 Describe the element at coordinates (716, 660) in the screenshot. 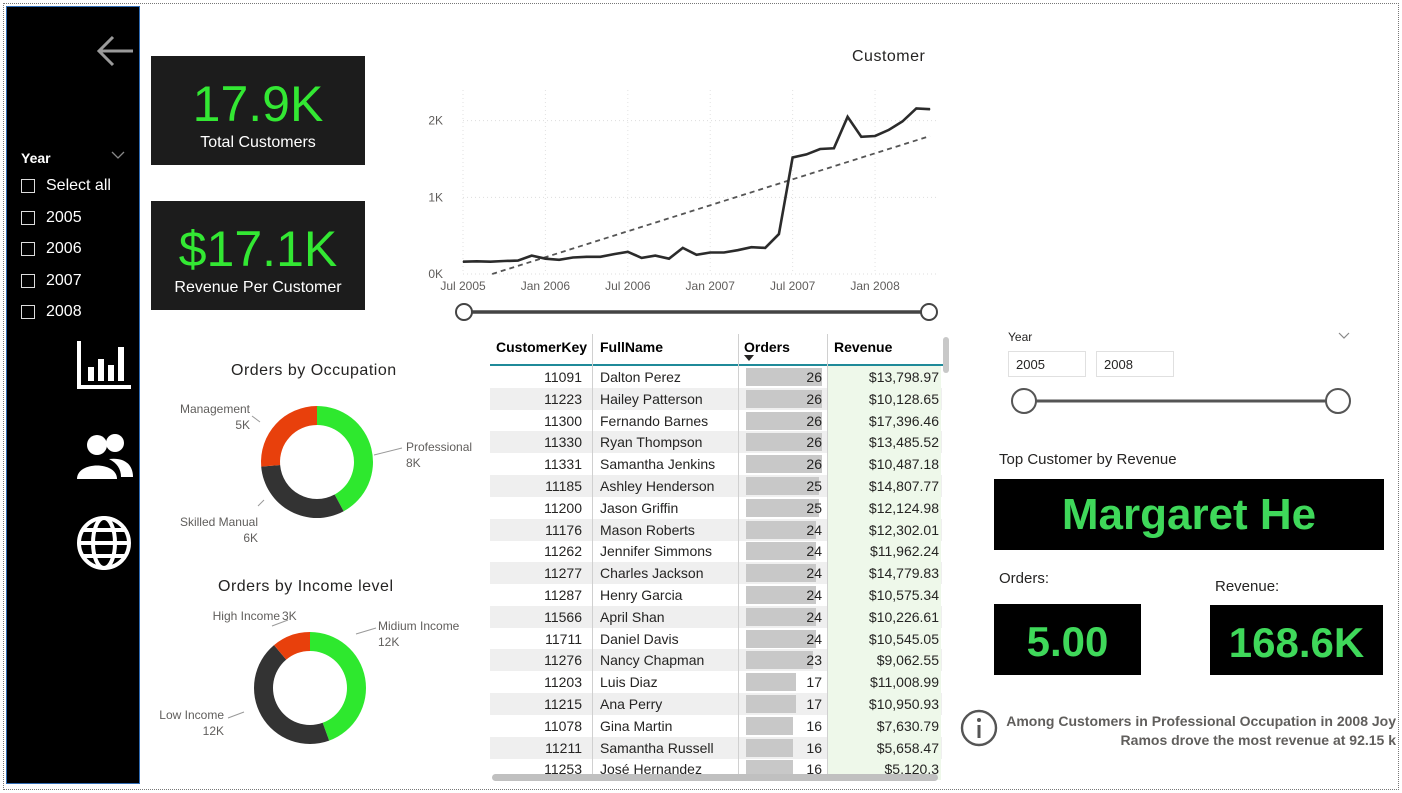

I see `table-row: 11276 Nancy Chapman 23 $9,062.55` at that location.